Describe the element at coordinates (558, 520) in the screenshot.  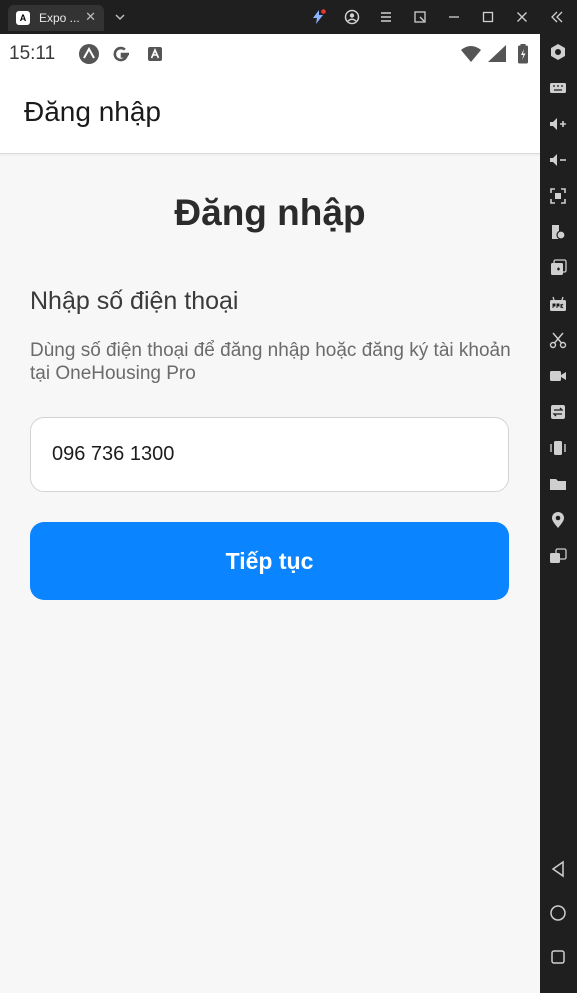
I see `location-icon` at that location.